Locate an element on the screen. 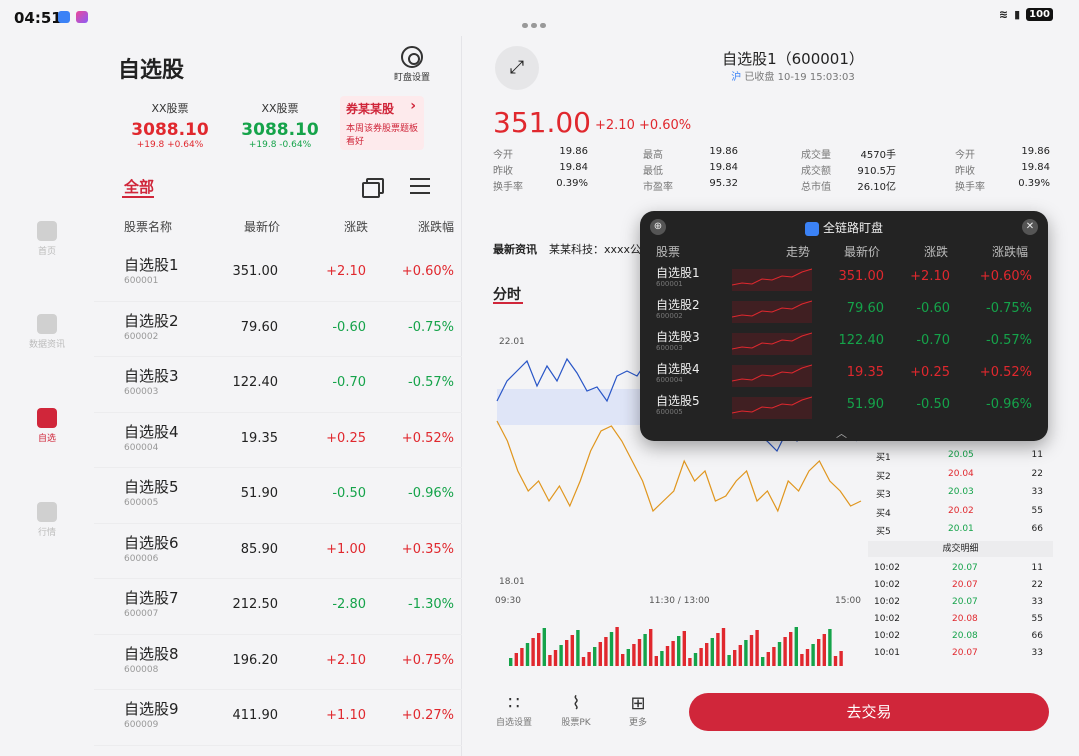 The width and height of the screenshot is (1079, 756). stock-pct: +0.60% is located at coordinates (427, 271).